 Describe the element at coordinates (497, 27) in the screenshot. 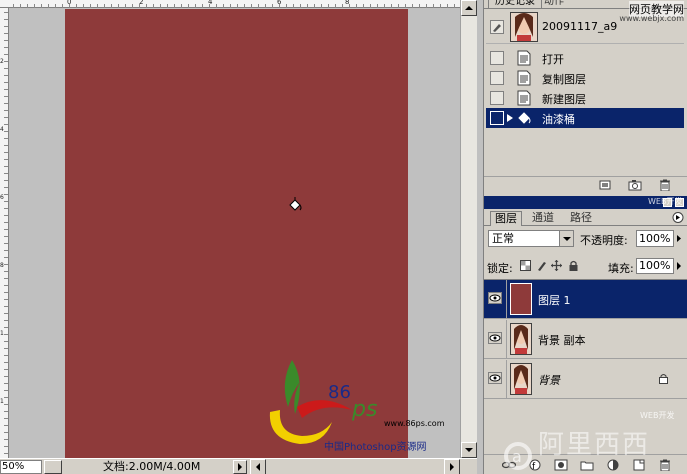

I see `history-brush-icon` at that location.